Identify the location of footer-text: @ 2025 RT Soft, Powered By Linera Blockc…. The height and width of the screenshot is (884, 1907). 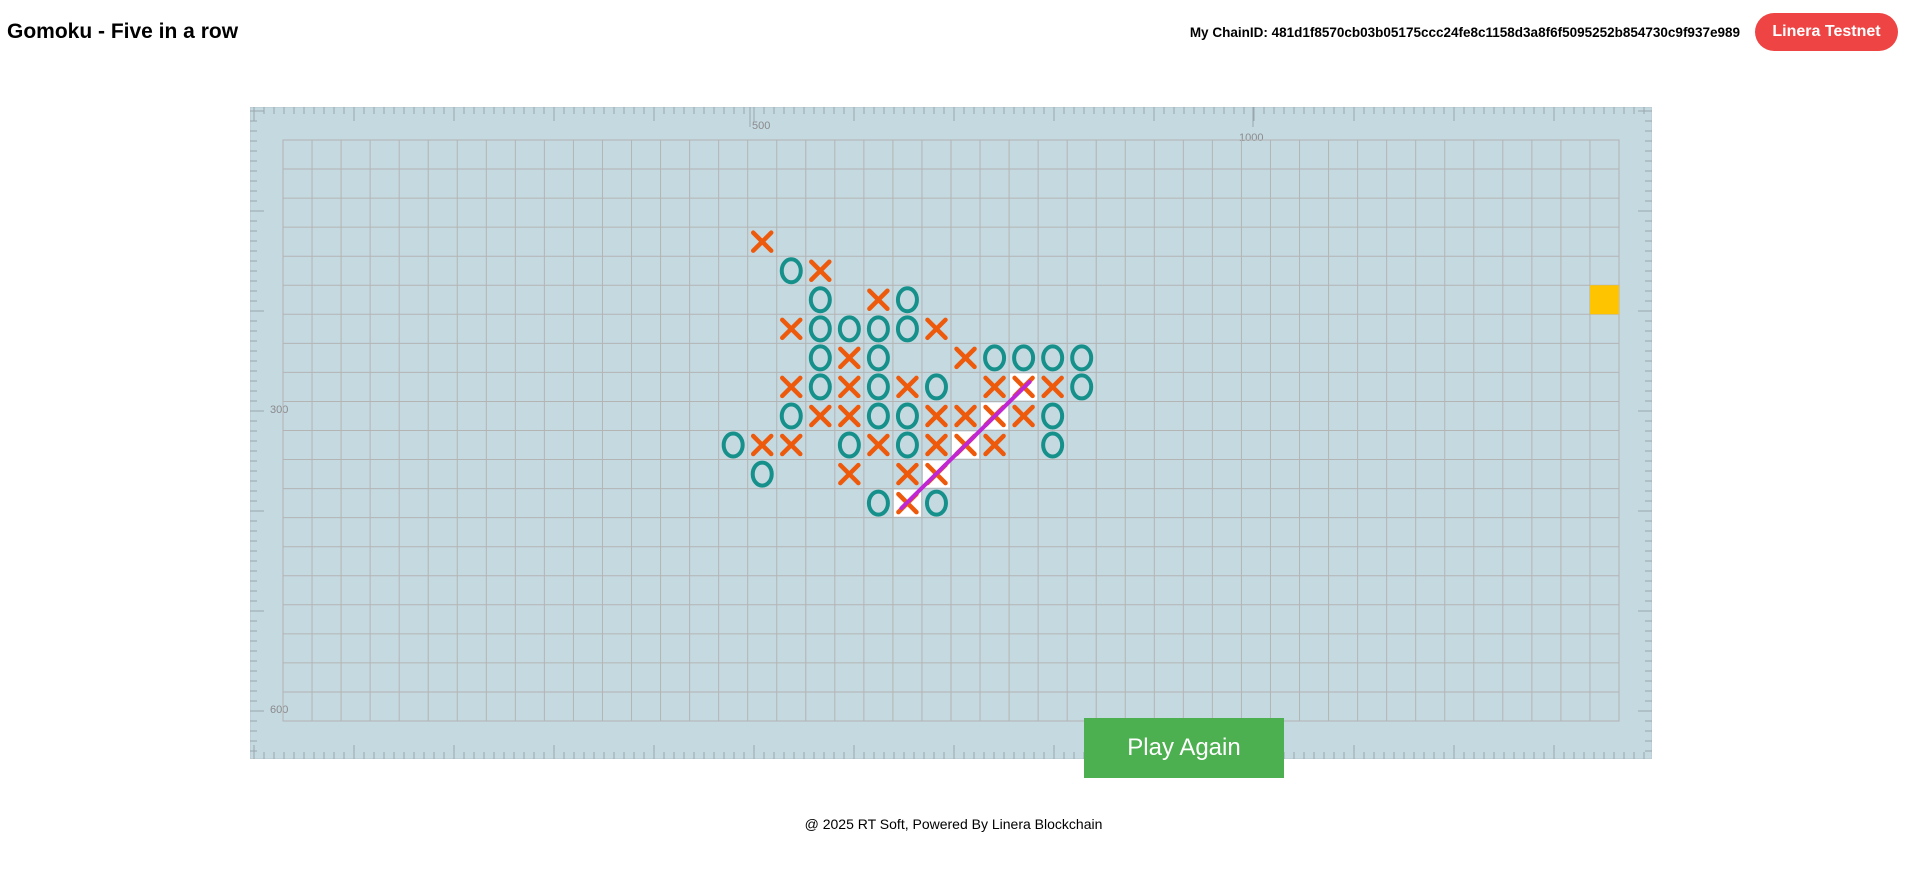
(953, 824).